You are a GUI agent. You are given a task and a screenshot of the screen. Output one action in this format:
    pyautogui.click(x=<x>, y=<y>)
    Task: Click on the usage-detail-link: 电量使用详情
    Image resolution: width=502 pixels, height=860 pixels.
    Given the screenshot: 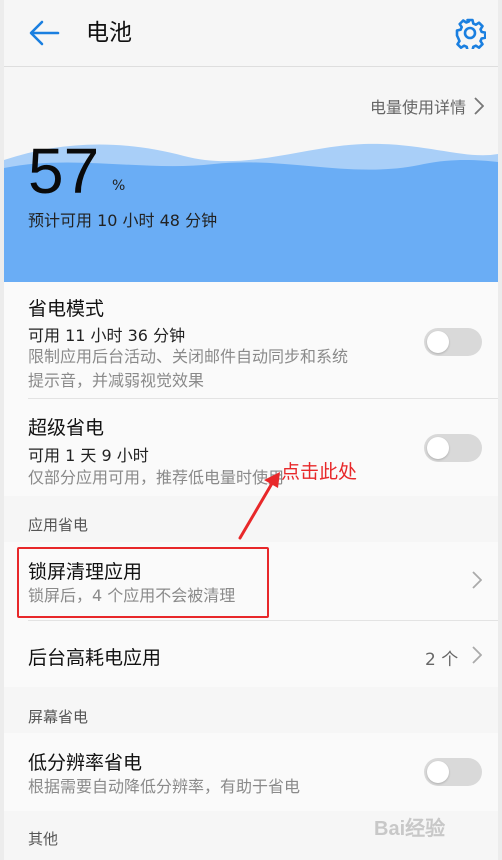 What is the action you would take?
    pyautogui.click(x=427, y=106)
    